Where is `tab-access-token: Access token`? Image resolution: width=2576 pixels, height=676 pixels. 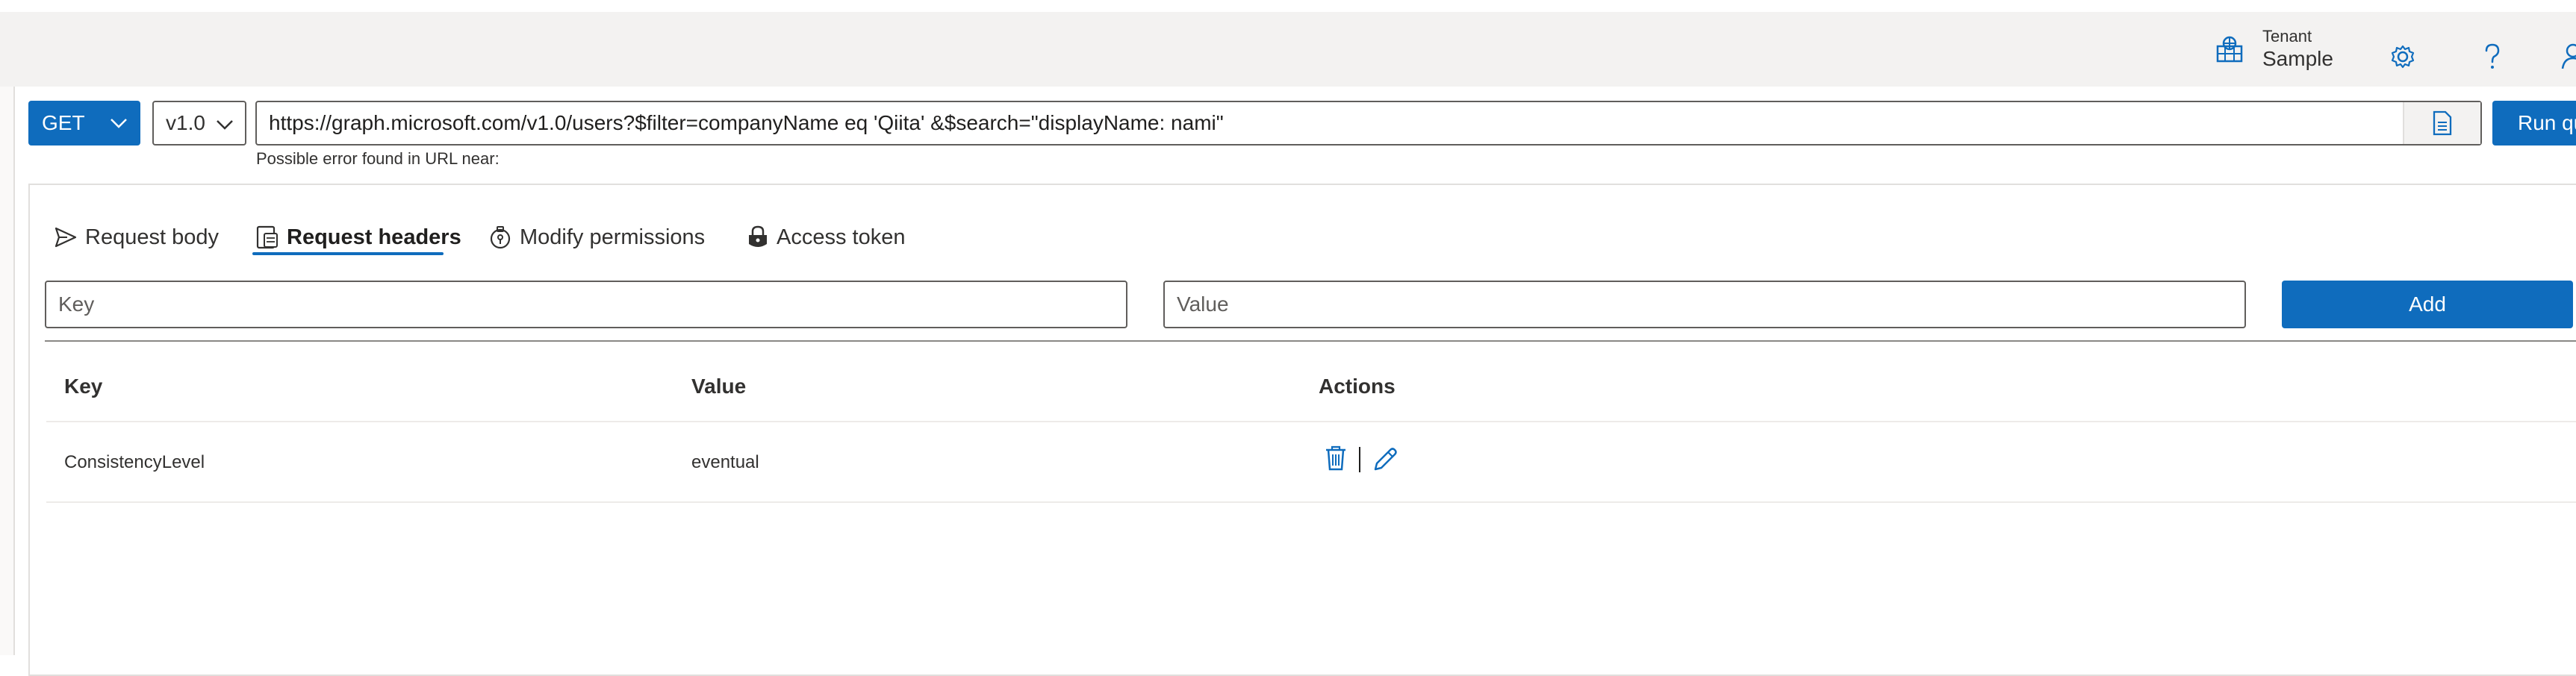
tab-access-token: Access token is located at coordinates (826, 237).